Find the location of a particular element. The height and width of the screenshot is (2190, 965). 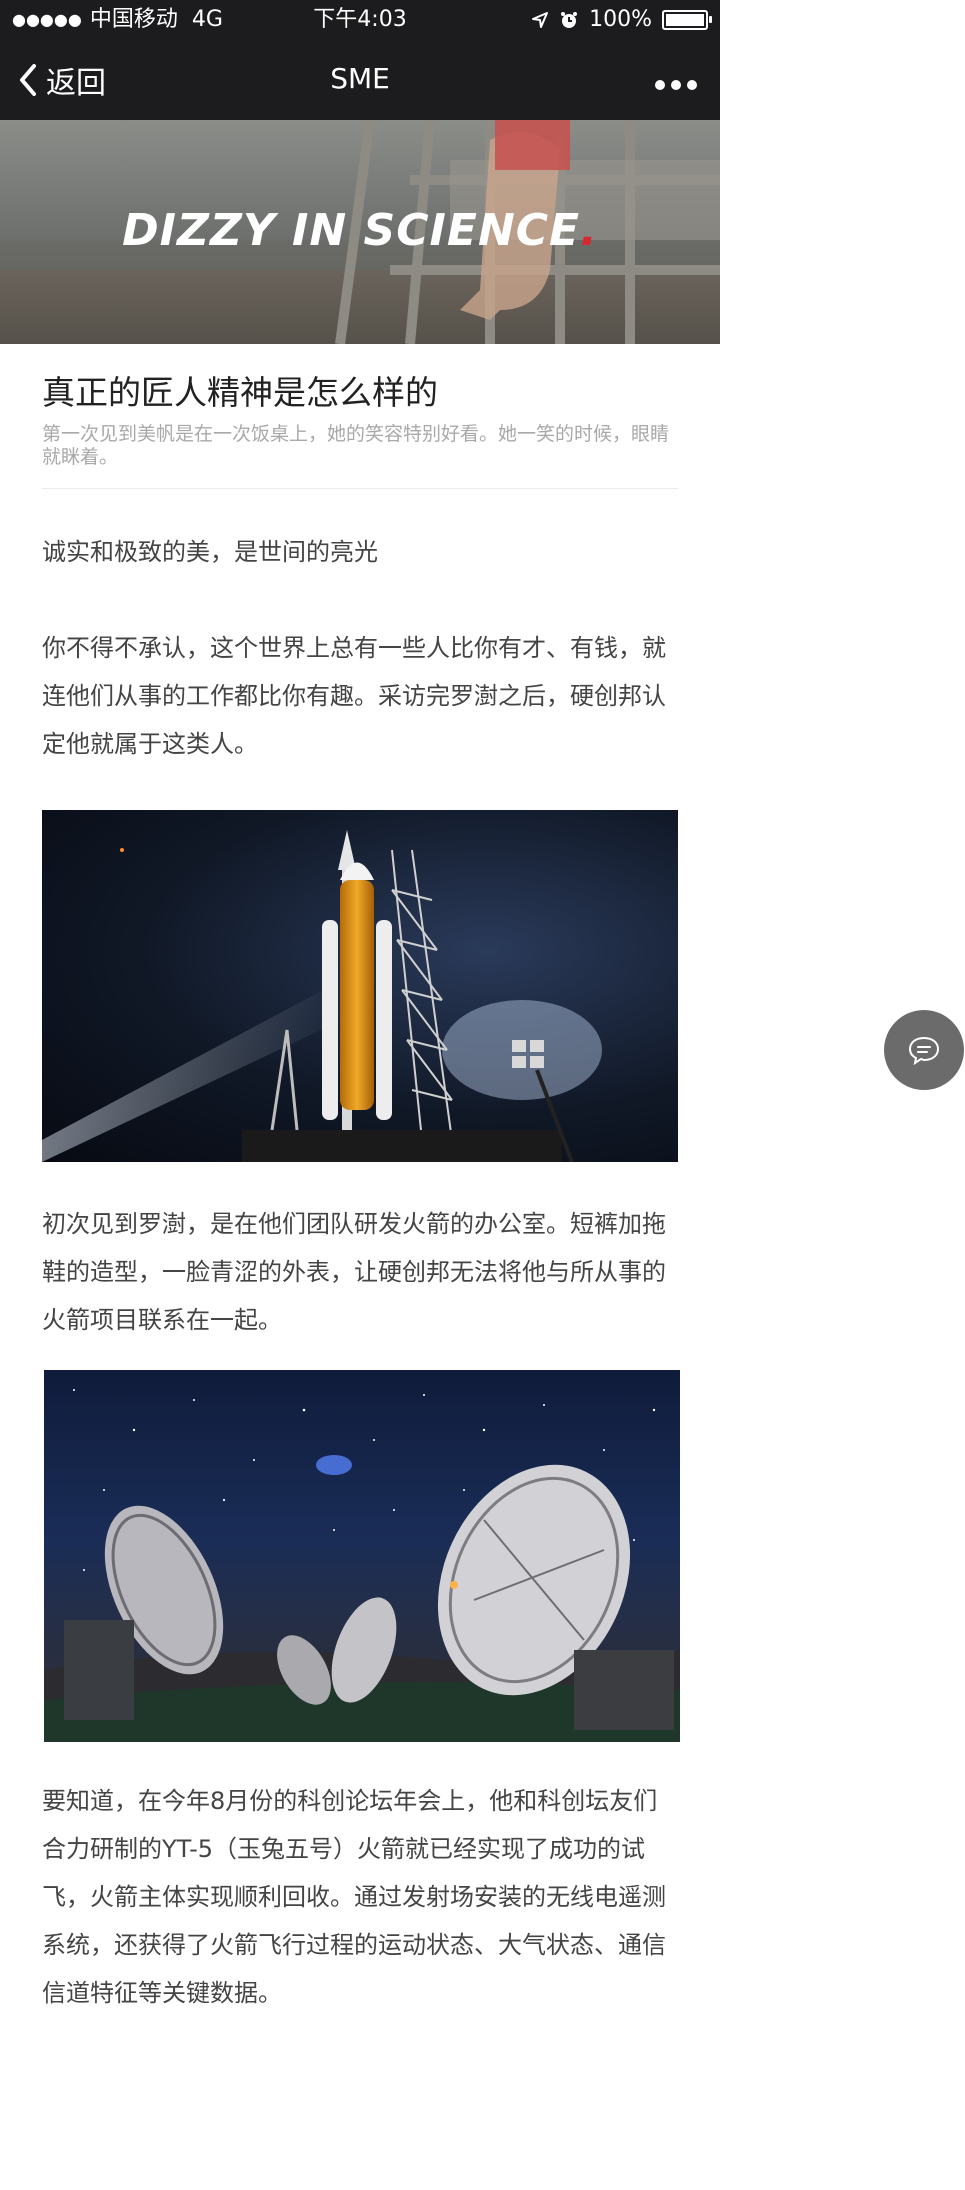

radio-telescope-image is located at coordinates (362, 1556).